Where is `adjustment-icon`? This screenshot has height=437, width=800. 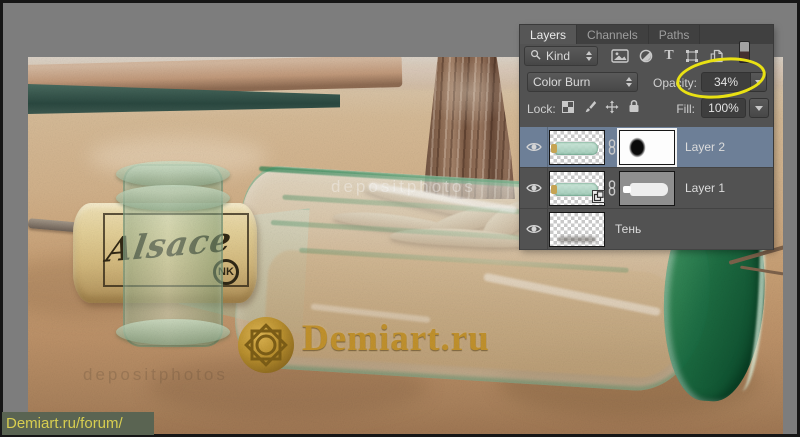 adjustment-icon is located at coordinates (646, 56).